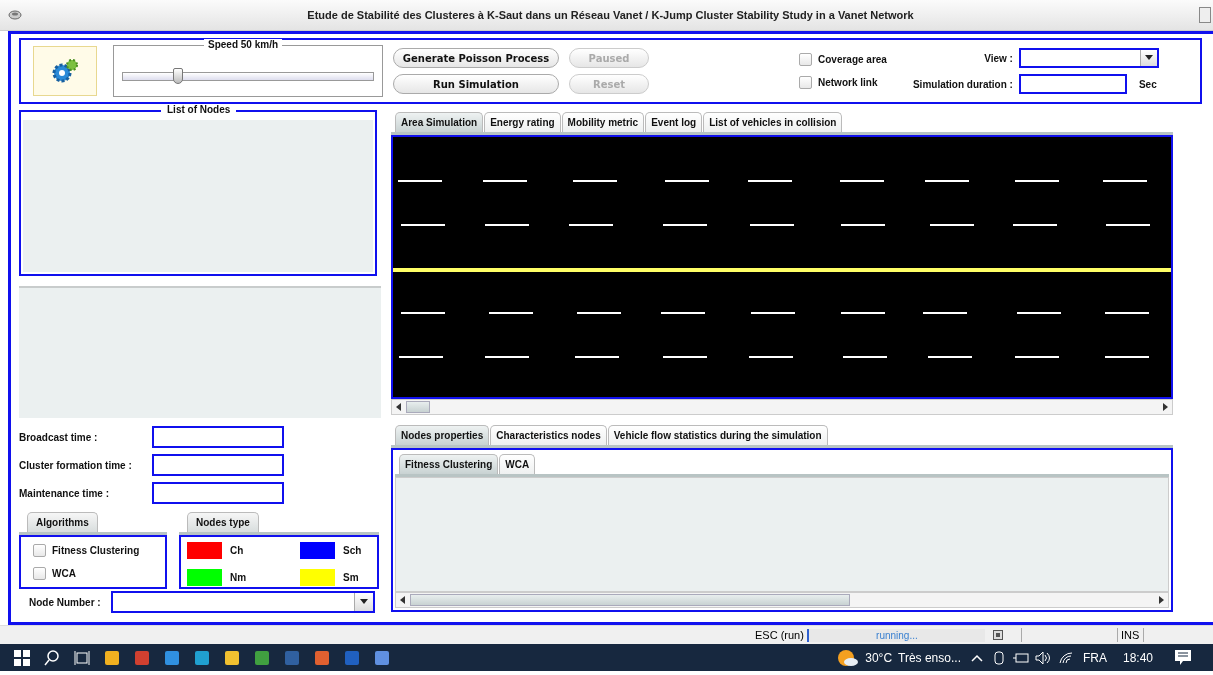 This screenshot has width=1213, height=675. I want to click on start-icon, so click(22, 657).